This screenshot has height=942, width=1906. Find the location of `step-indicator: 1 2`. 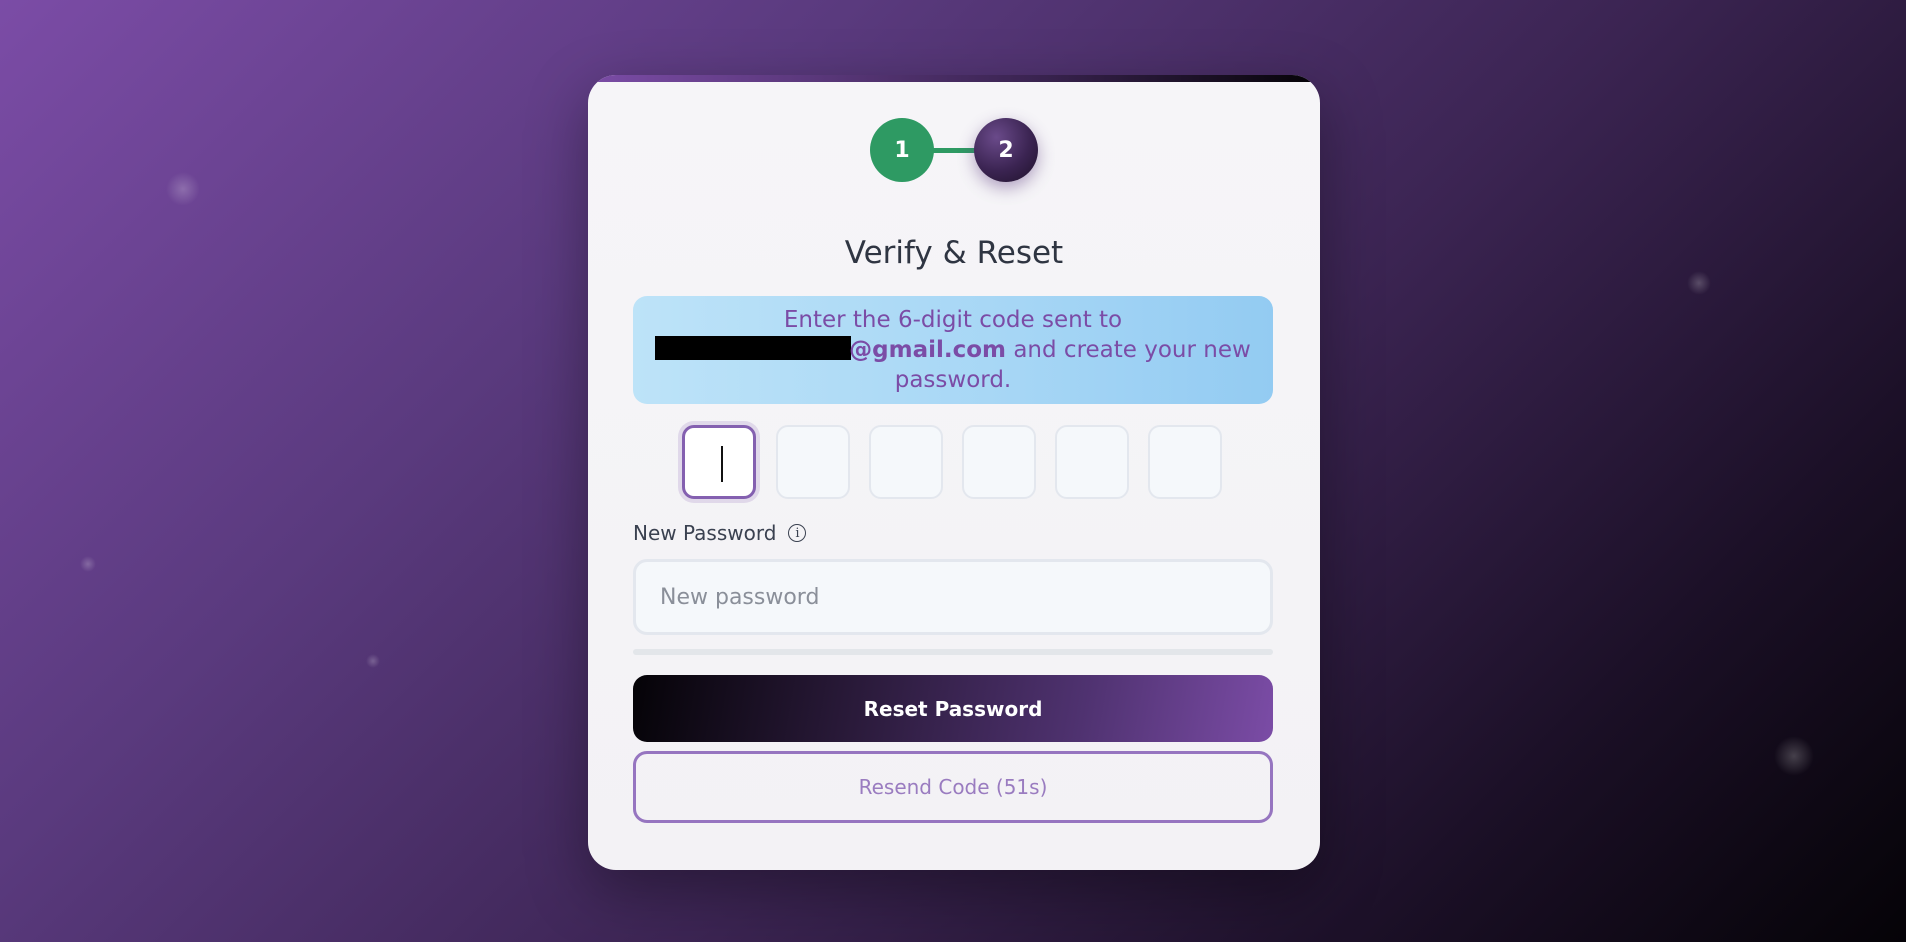

step-indicator: 1 2 is located at coordinates (954, 151).